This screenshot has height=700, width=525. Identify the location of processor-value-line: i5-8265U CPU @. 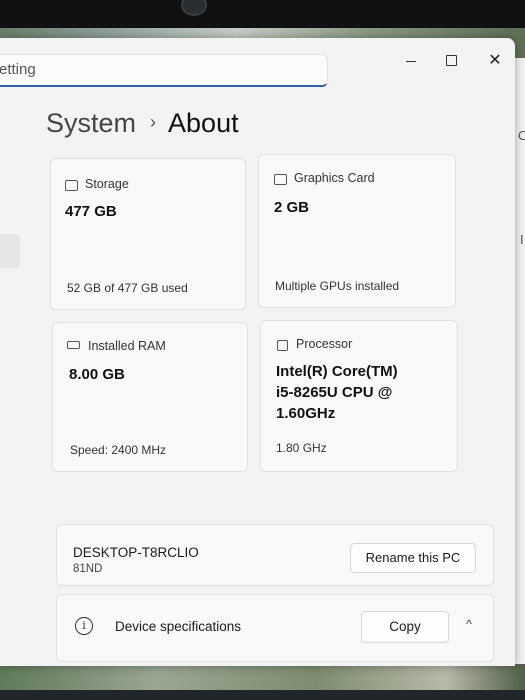
(334, 392).